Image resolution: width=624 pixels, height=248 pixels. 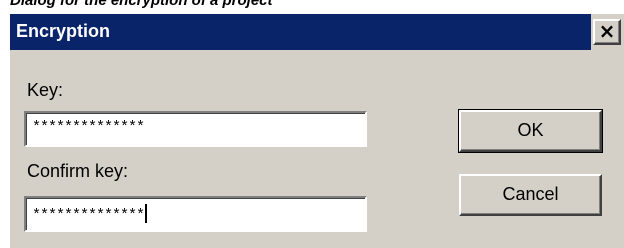 I want to click on figure-caption: Dialog for the encryption of a project, so click(x=141, y=4).